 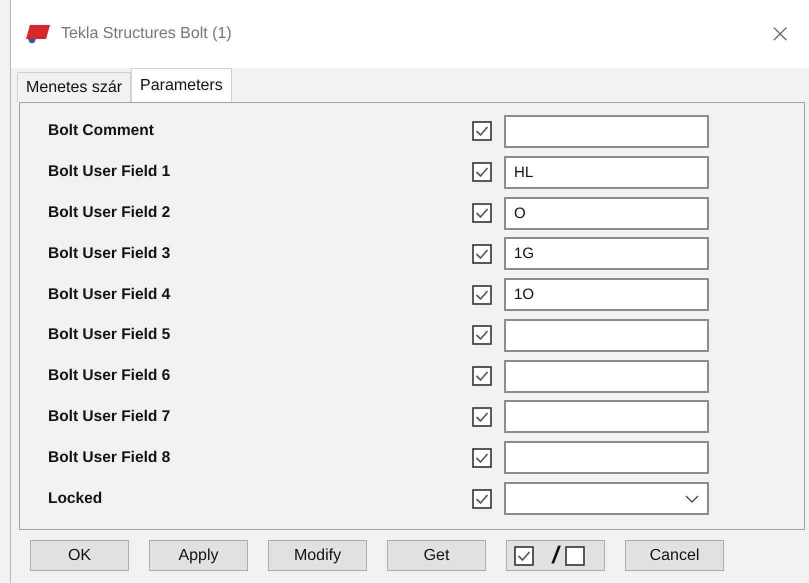 What do you see at coordinates (317, 555) in the screenshot?
I see `dialog-button: Modify` at bounding box center [317, 555].